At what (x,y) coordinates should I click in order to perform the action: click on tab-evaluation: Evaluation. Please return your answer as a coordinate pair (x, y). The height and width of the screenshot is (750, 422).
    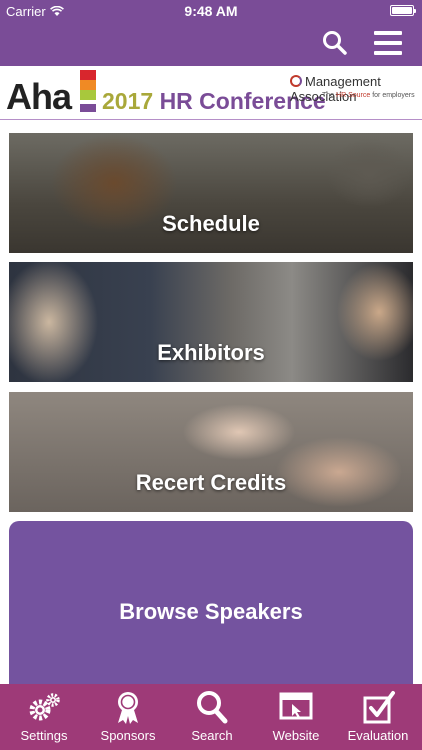
    Looking at the image, I should click on (378, 717).